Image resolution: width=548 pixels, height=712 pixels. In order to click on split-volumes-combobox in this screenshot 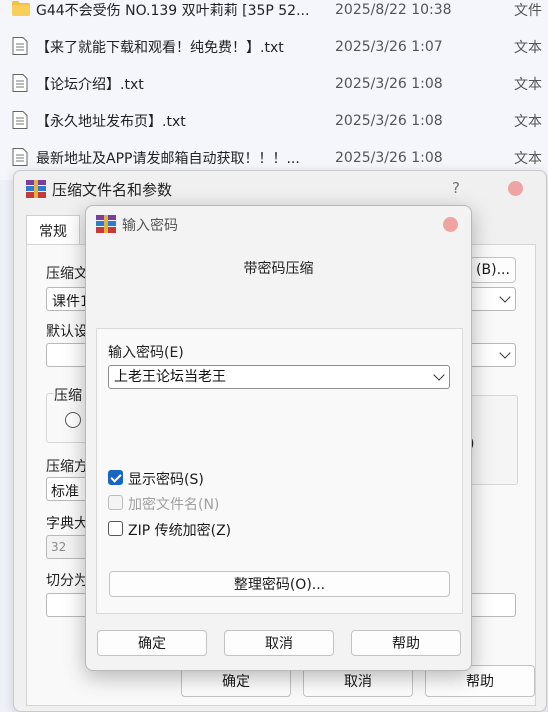, I will do `click(67, 605)`.